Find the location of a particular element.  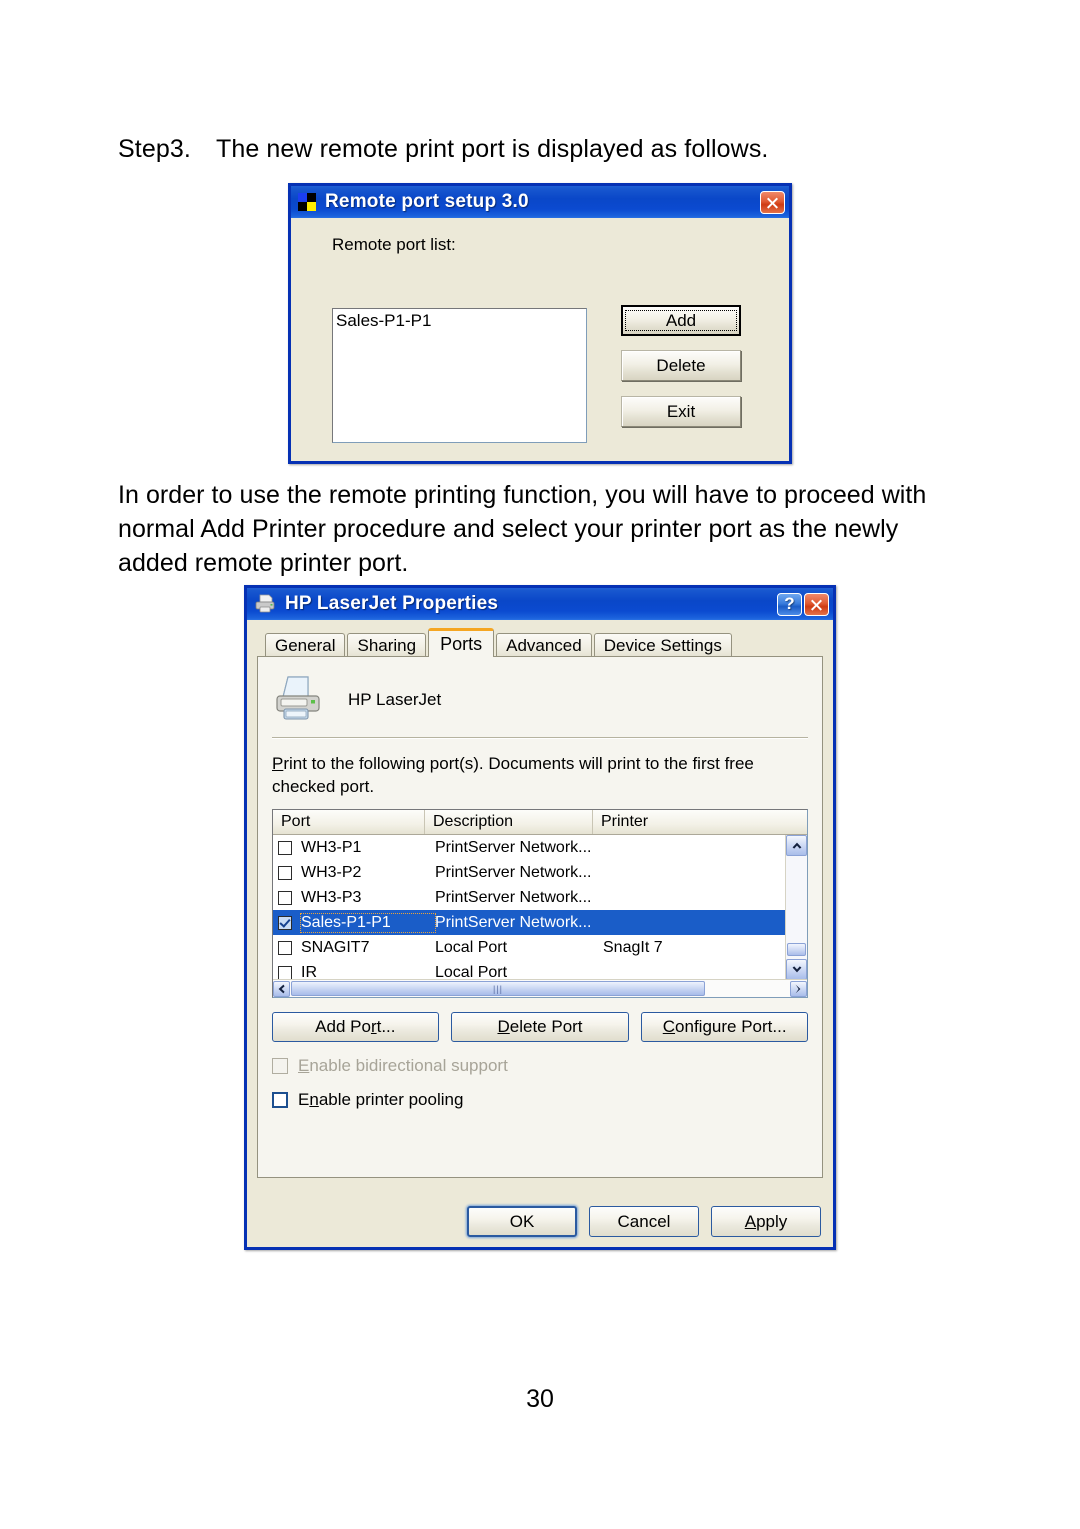

tab-general-label: General is located at coordinates (305, 645).